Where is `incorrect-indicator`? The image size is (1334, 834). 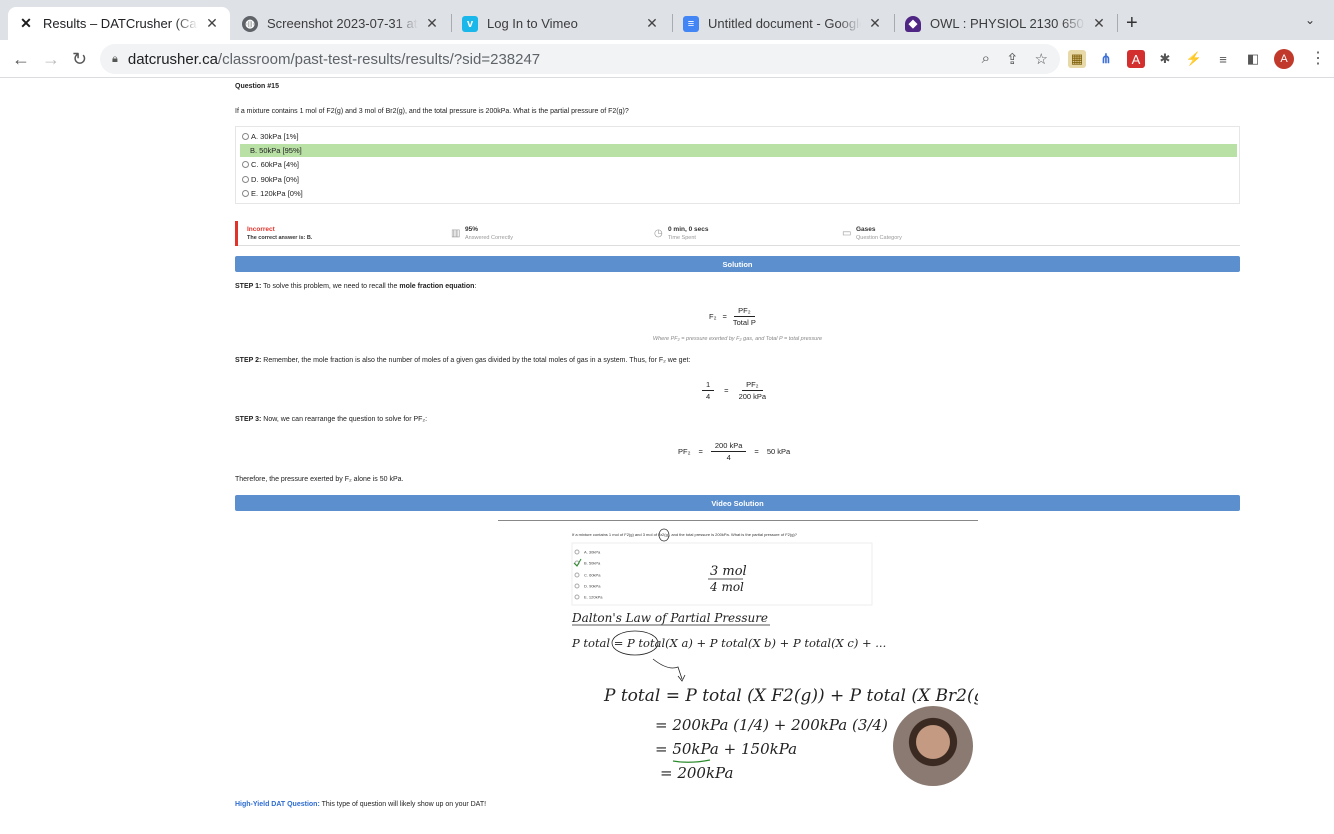
incorrect-indicator is located at coordinates (236, 233).